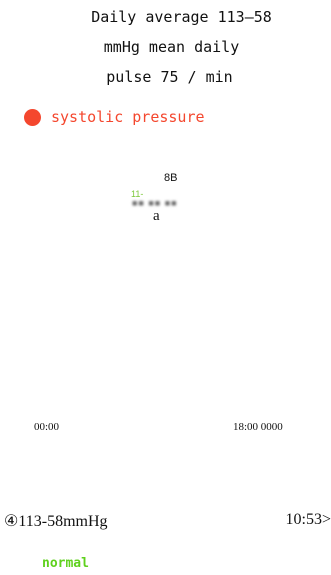 This screenshot has width=331, height=575. What do you see at coordinates (181, 17) in the screenshot?
I see `daily-average-text: Daily average 113–58` at bounding box center [181, 17].